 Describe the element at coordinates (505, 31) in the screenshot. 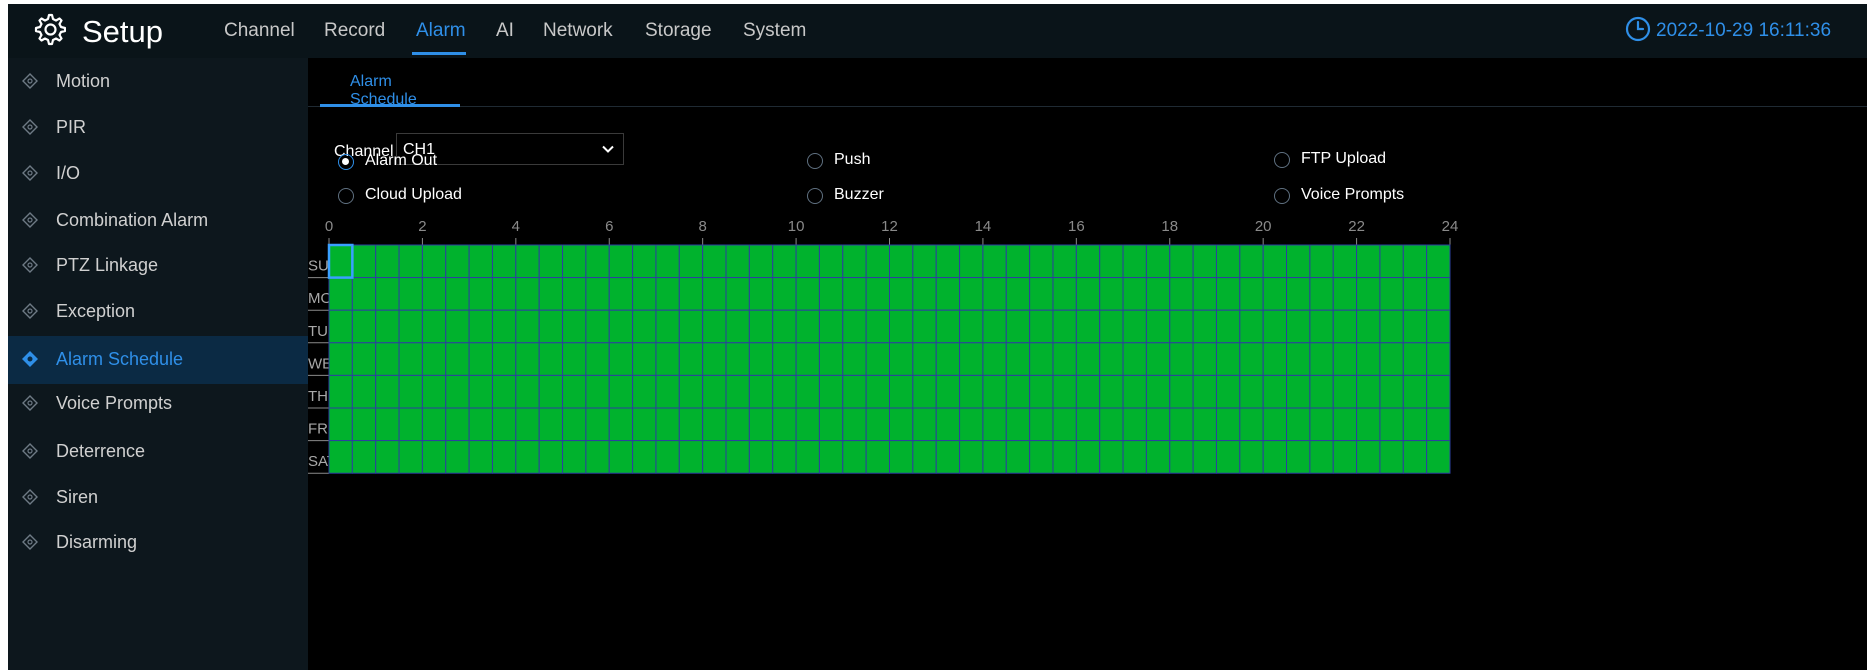

I see `tab-ai: AI` at that location.